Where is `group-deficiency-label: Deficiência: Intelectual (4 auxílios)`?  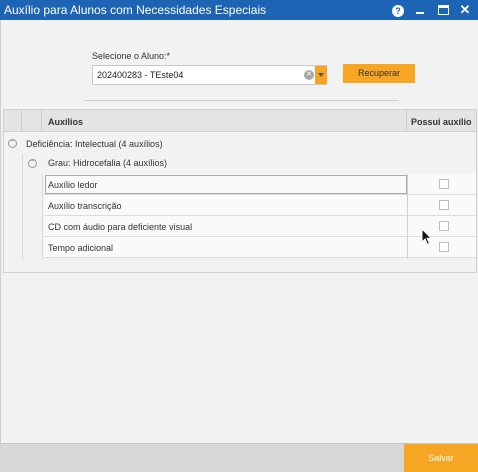 group-deficiency-label: Deficiência: Intelectual (4 auxílios) is located at coordinates (94, 144).